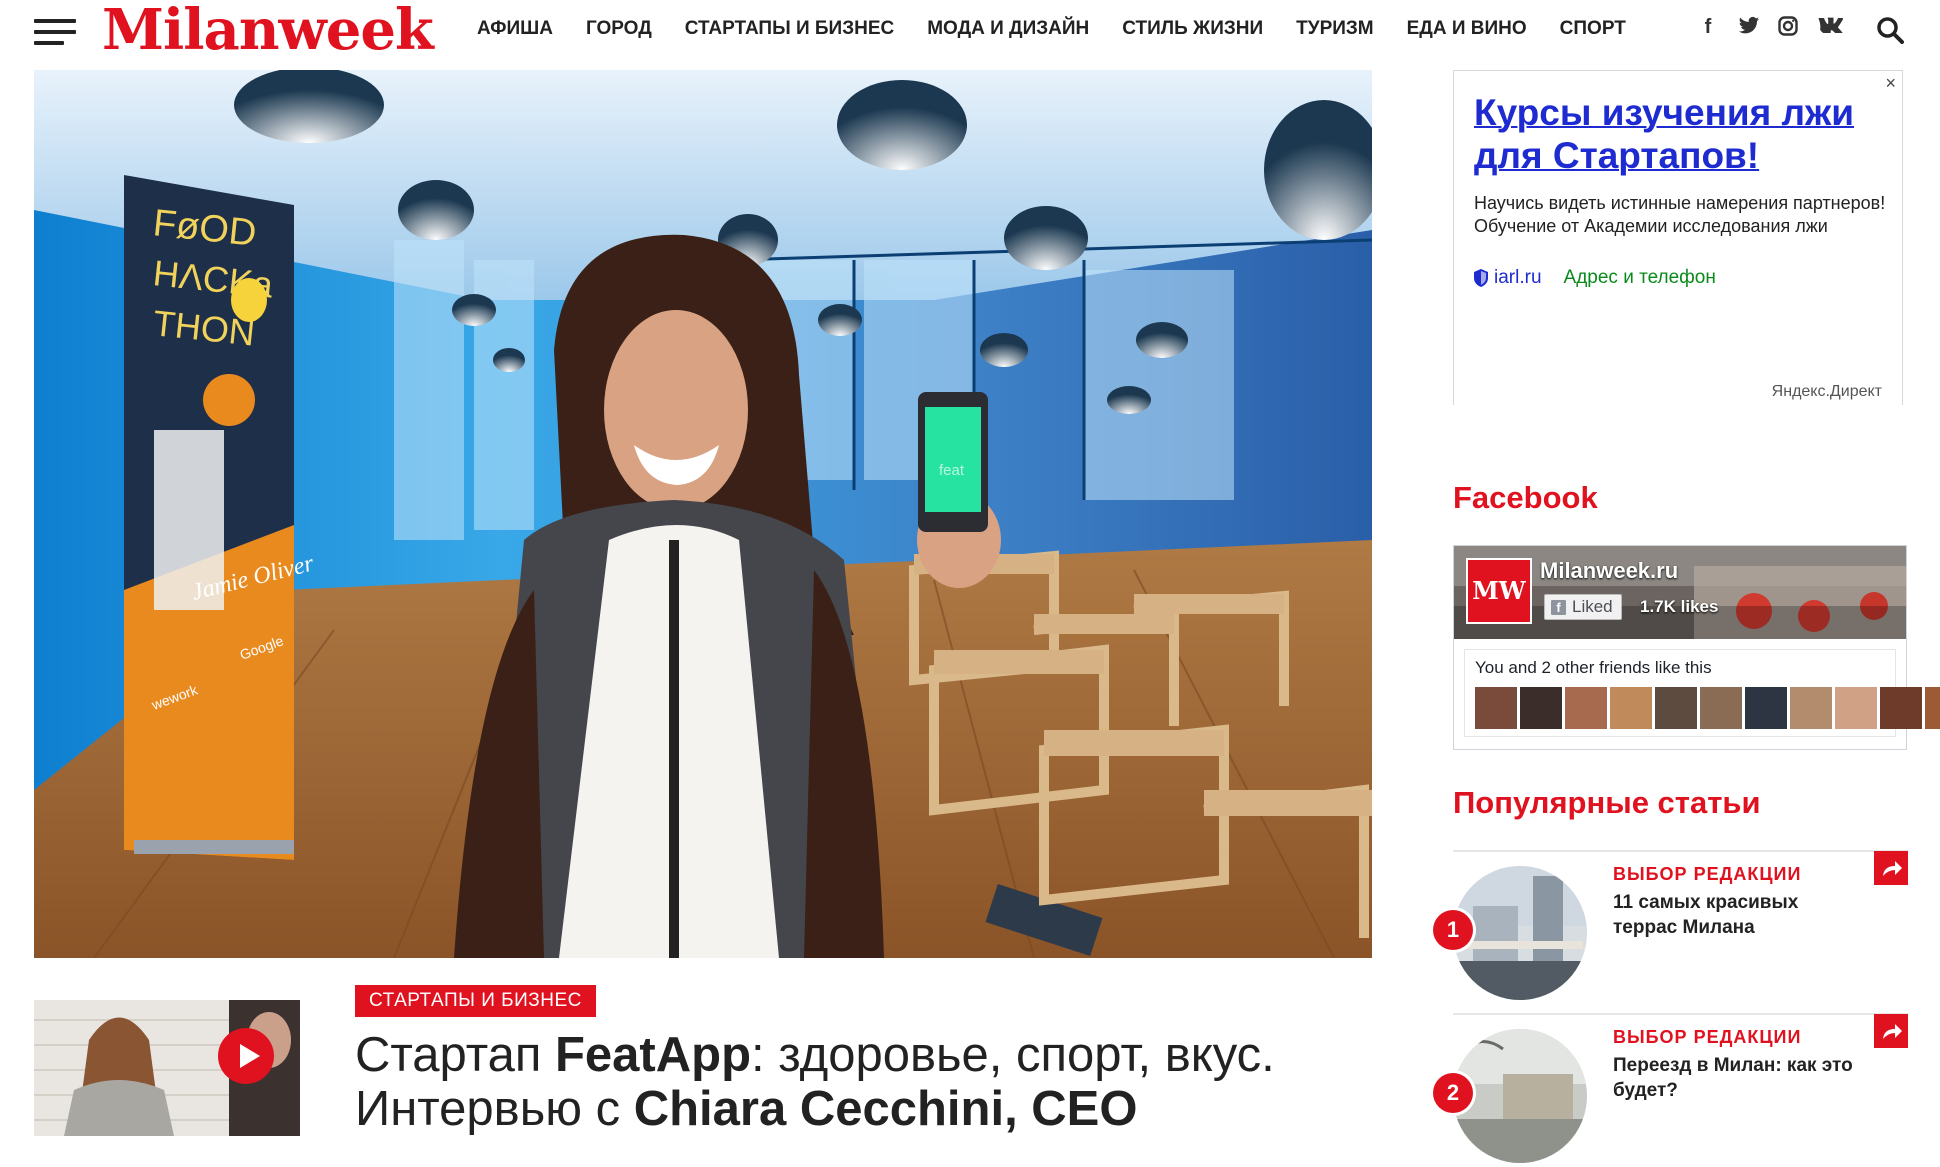 This screenshot has height=1167, width=1940. What do you see at coordinates (1733, 1078) in the screenshot?
I see `popular-item-title: Переезд в Милан: как это будет?` at bounding box center [1733, 1078].